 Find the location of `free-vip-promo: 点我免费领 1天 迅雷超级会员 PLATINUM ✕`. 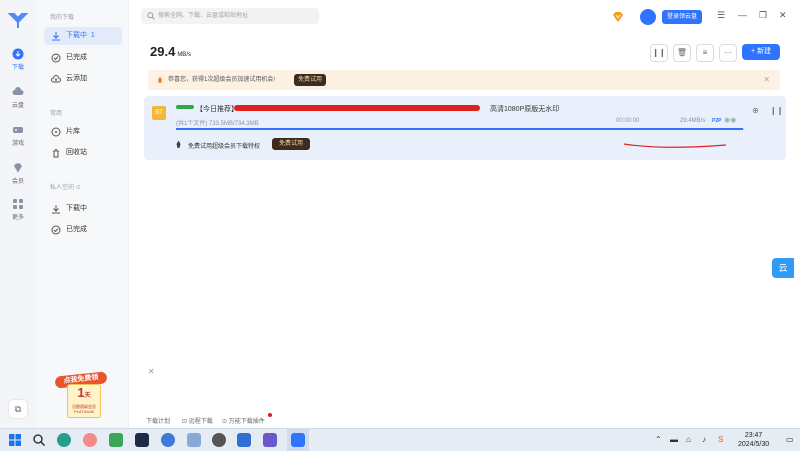

free-vip-promo: 点我免费领 1天 迅雷超级会员 PLATINUM ✕ is located at coordinates (104, 392).